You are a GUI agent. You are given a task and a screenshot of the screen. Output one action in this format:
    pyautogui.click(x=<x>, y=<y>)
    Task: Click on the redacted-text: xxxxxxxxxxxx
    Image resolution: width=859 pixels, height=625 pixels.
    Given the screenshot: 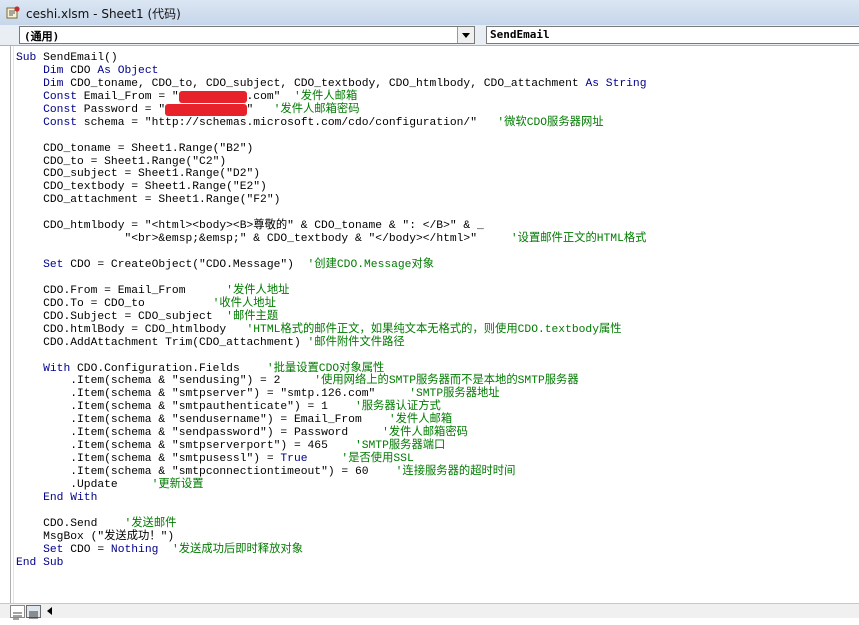 What is the action you would take?
    pyautogui.click(x=206, y=109)
    